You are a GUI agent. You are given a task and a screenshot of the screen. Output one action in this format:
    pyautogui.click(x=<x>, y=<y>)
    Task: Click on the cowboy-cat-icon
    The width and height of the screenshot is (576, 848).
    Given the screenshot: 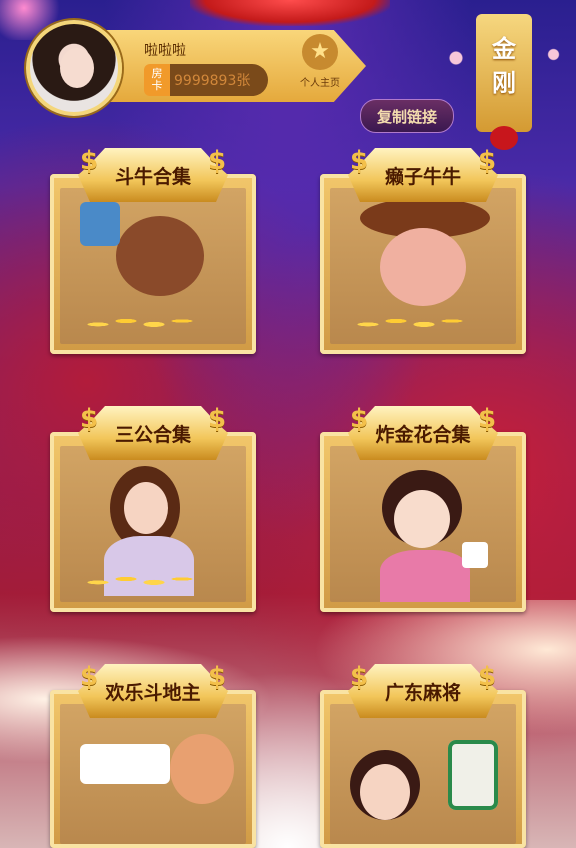 What is the action you would take?
    pyautogui.click(x=423, y=266)
    